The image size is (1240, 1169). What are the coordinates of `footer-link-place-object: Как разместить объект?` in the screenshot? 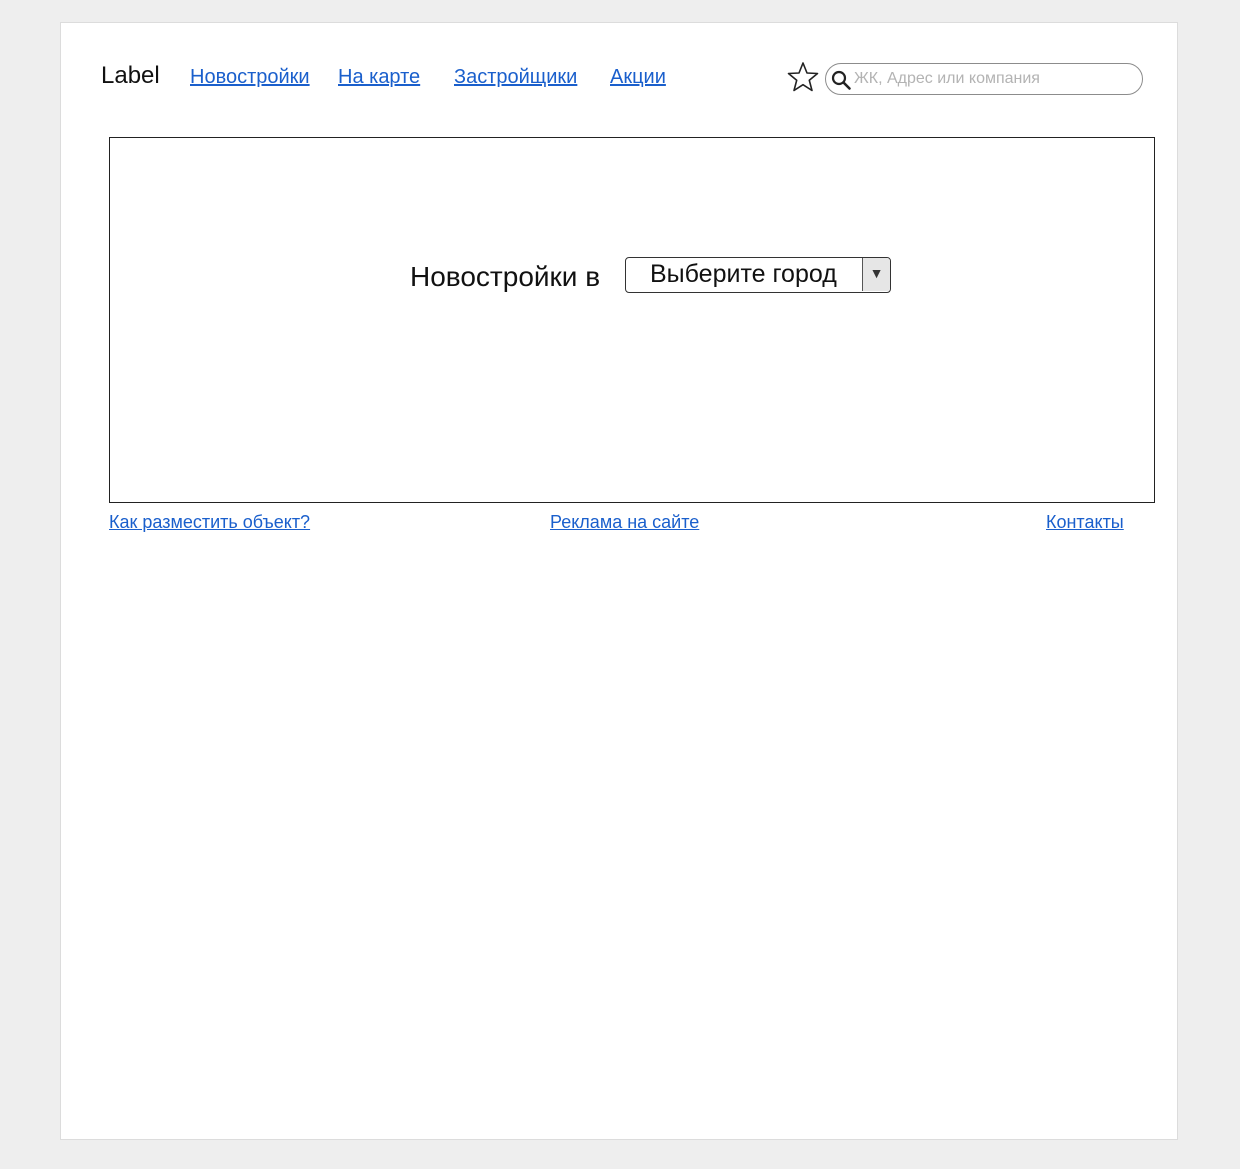 It's located at (209, 522).